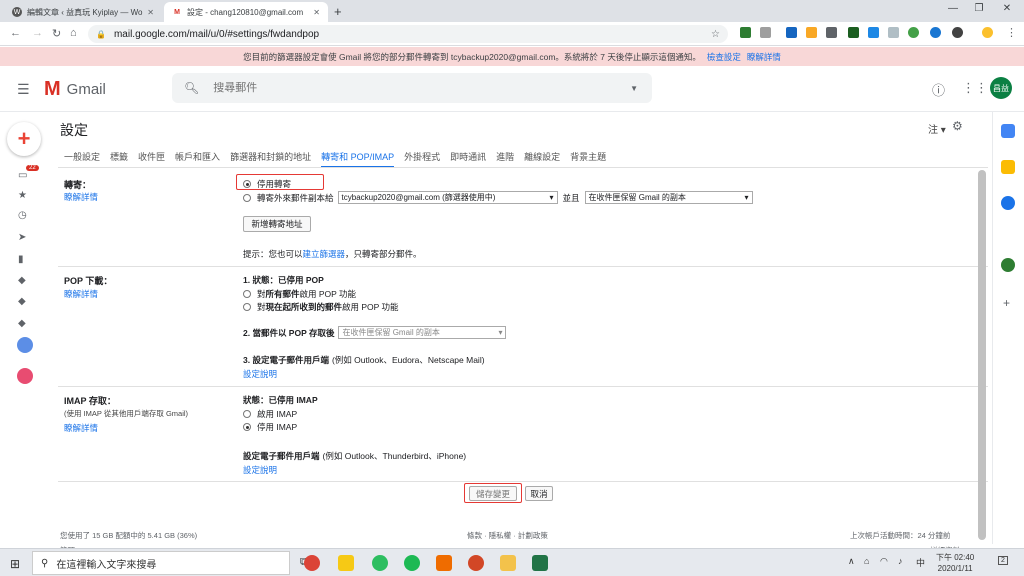  I want to click on minimize-button: —, so click(953, 8).